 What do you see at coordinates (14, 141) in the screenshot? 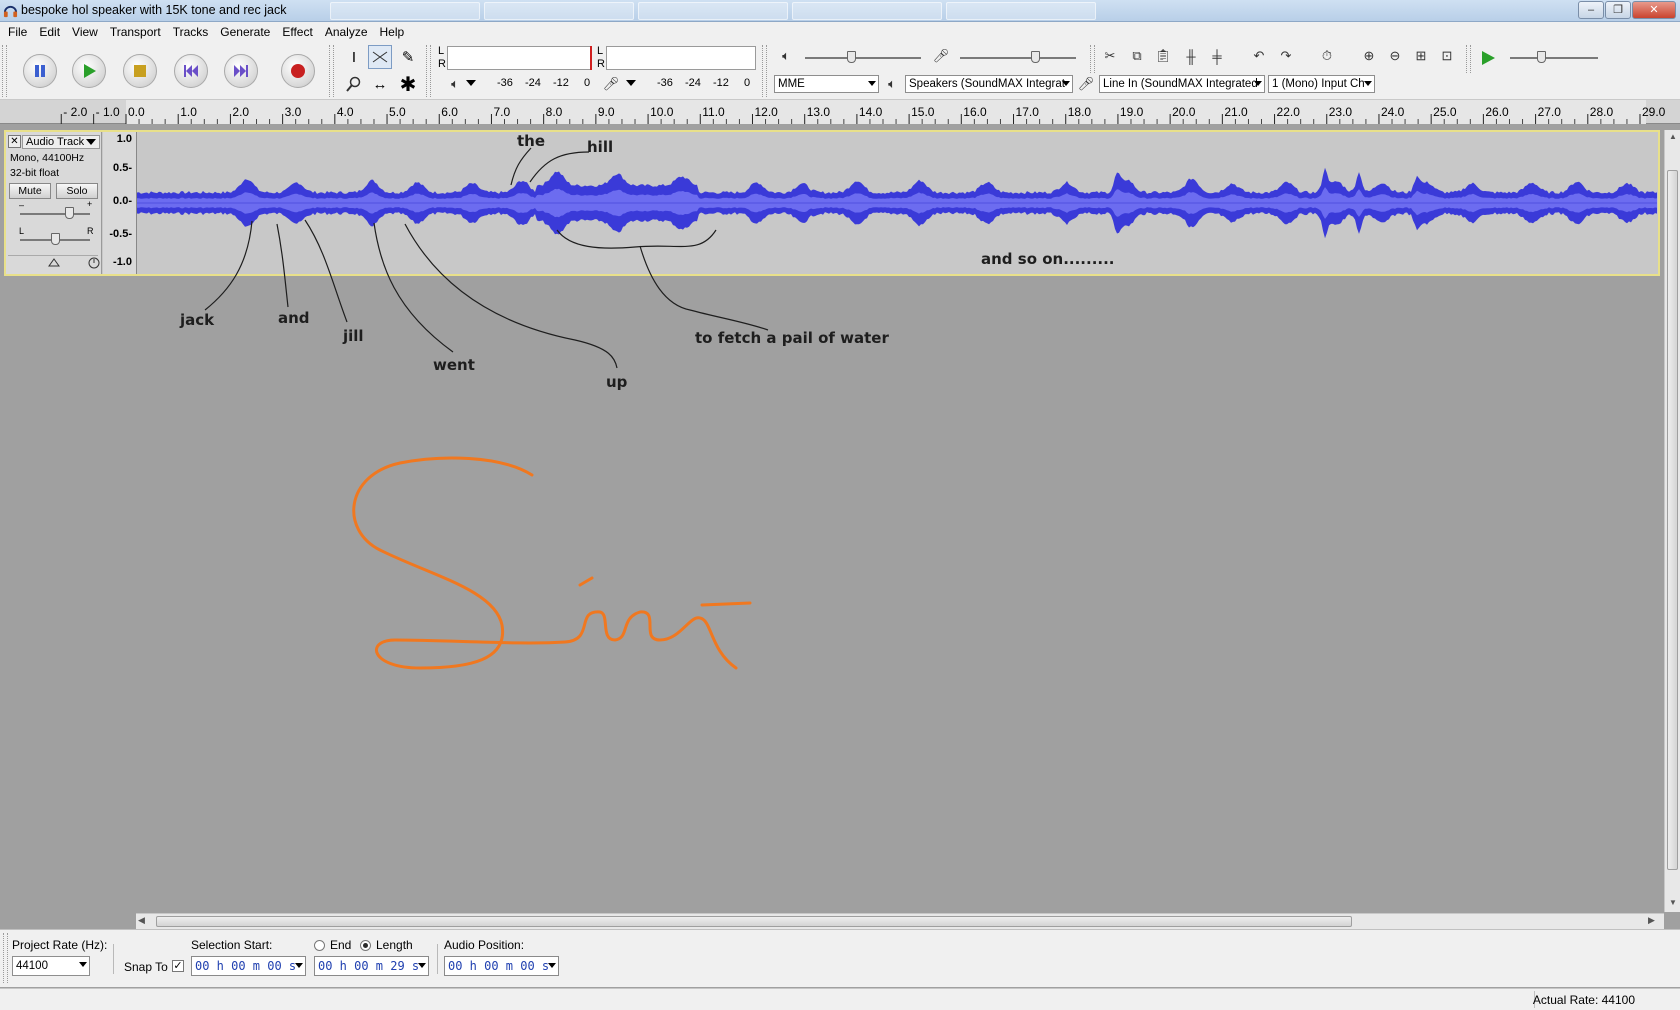
I see `track-close-button: ✕` at bounding box center [14, 141].